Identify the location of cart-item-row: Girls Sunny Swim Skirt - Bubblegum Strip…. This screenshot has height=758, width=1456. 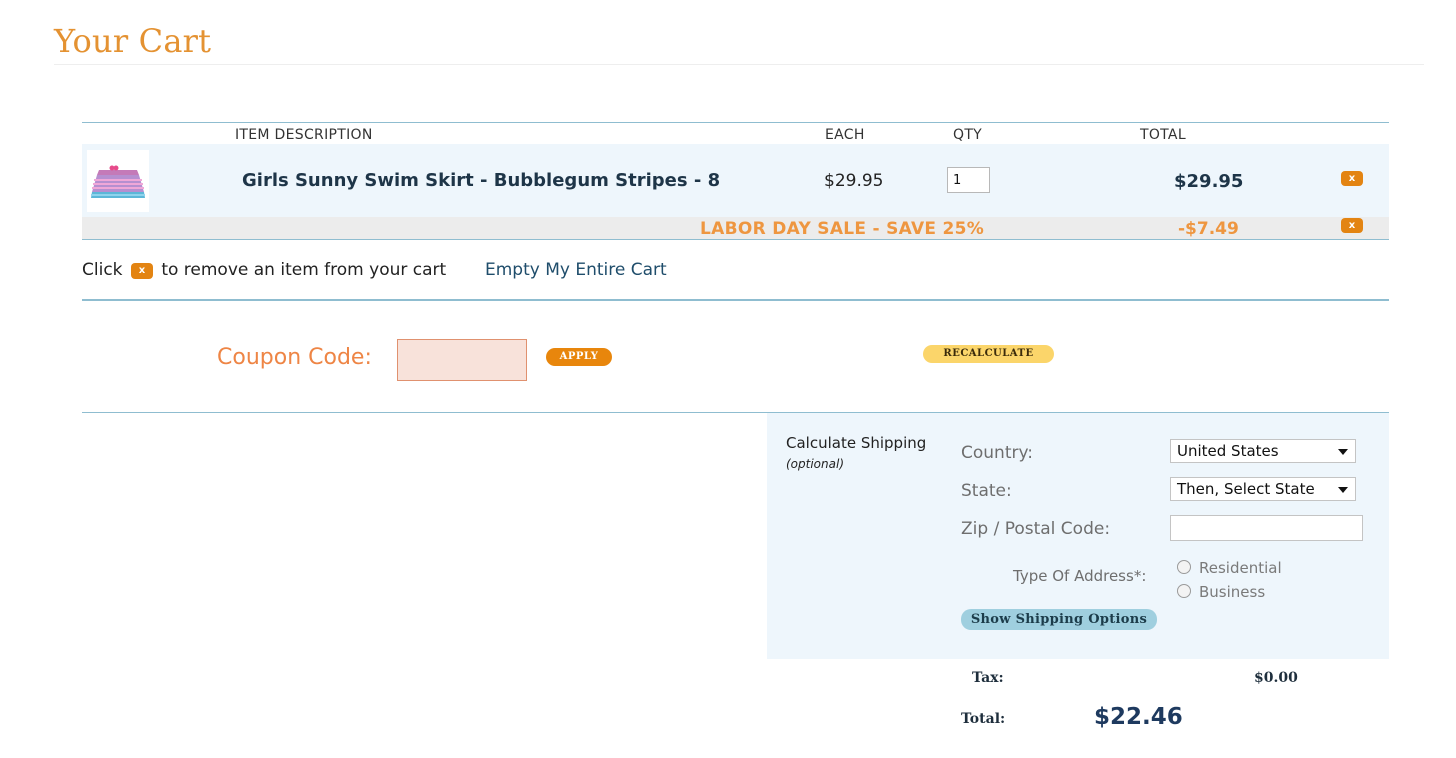
(735, 180).